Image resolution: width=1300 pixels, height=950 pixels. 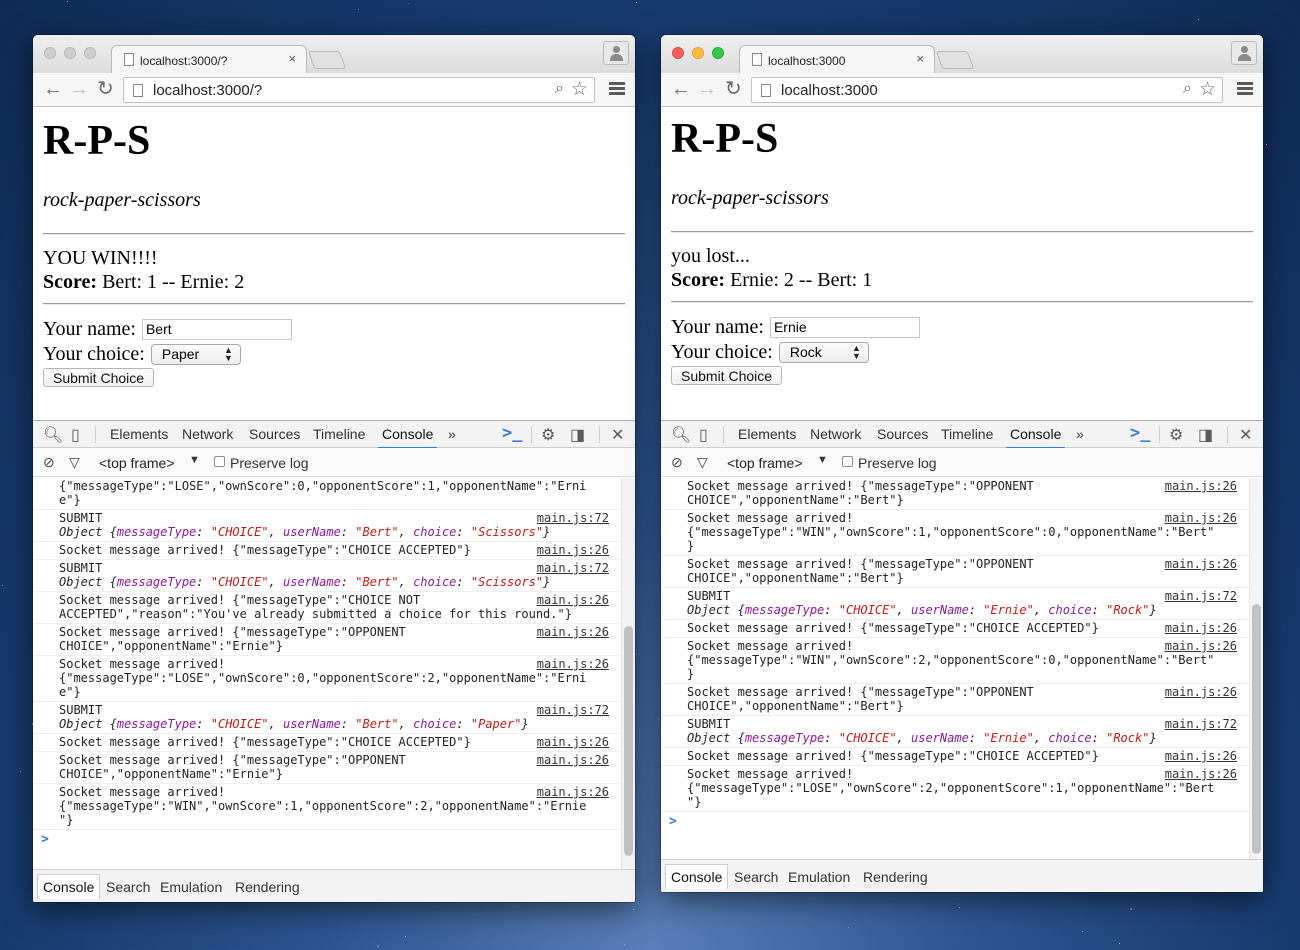 I want to click on drawer-tab-emulation: Emulation, so click(x=191, y=887).